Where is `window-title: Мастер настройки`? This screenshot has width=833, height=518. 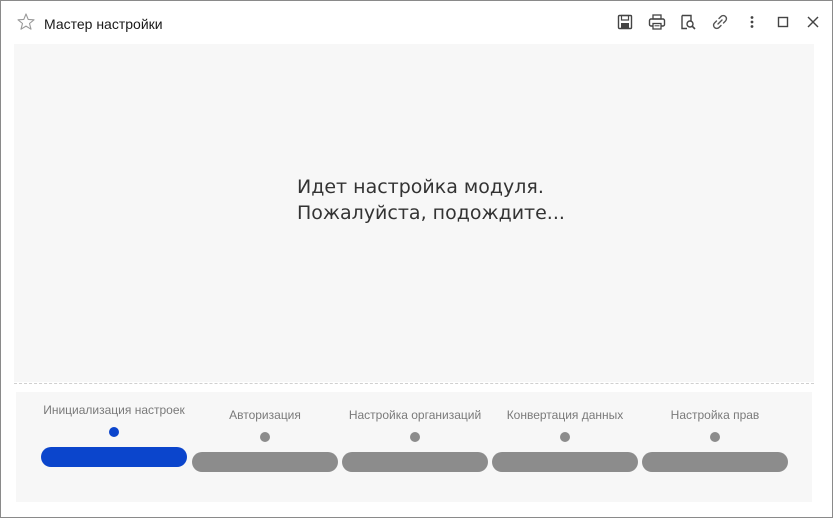
window-title: Мастер настройки is located at coordinates (103, 24).